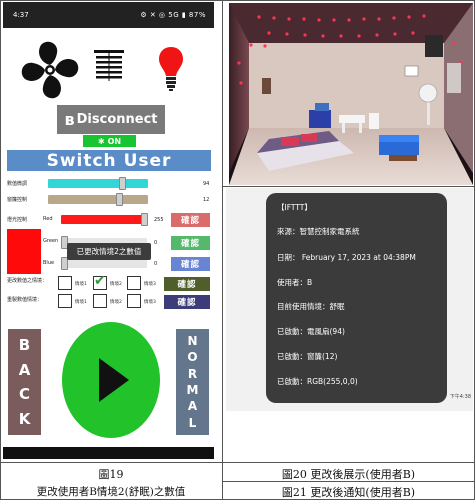 The height and width of the screenshot is (500, 475). I want to click on table-divider-vertical, so click(222, 250).